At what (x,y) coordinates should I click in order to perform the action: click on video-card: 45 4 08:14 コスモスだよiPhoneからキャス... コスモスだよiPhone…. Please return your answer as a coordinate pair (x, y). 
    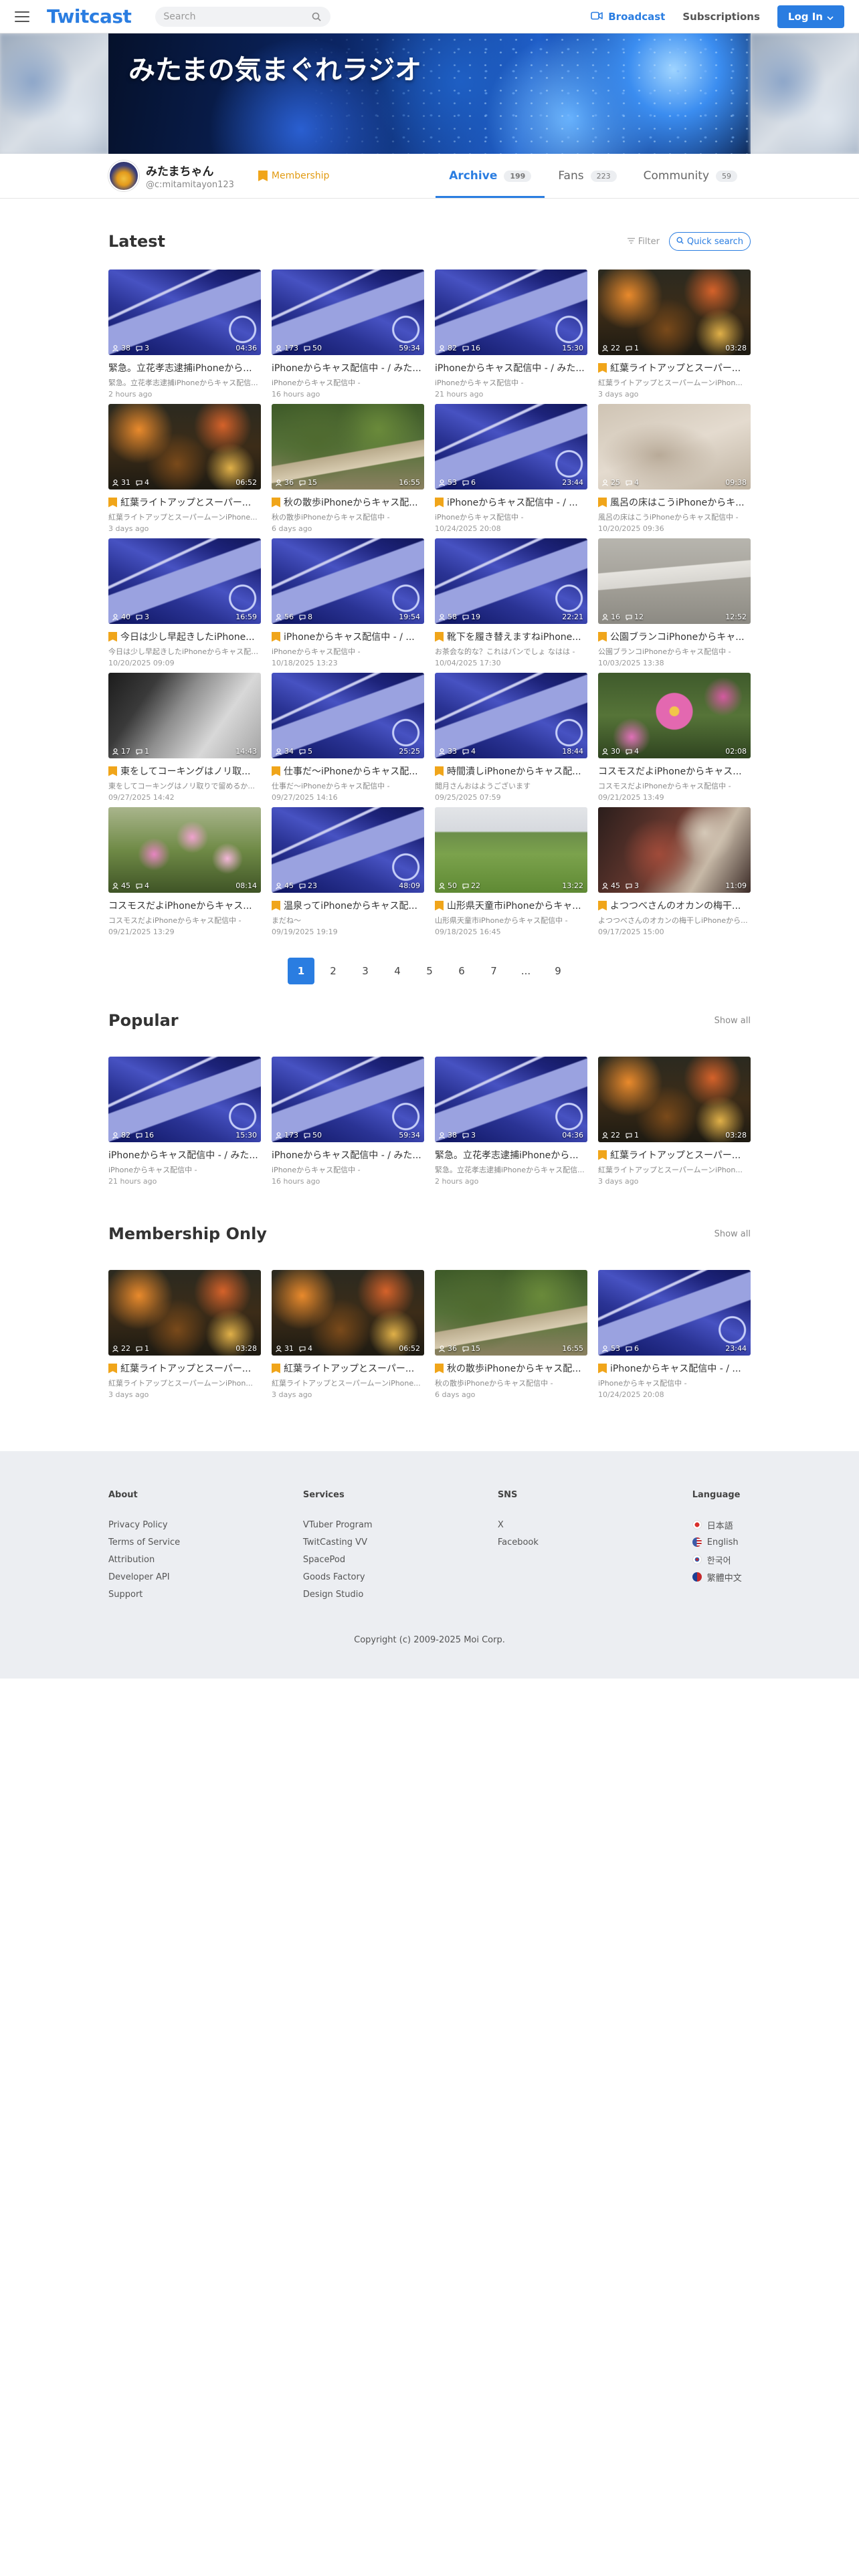
    Looking at the image, I should click on (185, 875).